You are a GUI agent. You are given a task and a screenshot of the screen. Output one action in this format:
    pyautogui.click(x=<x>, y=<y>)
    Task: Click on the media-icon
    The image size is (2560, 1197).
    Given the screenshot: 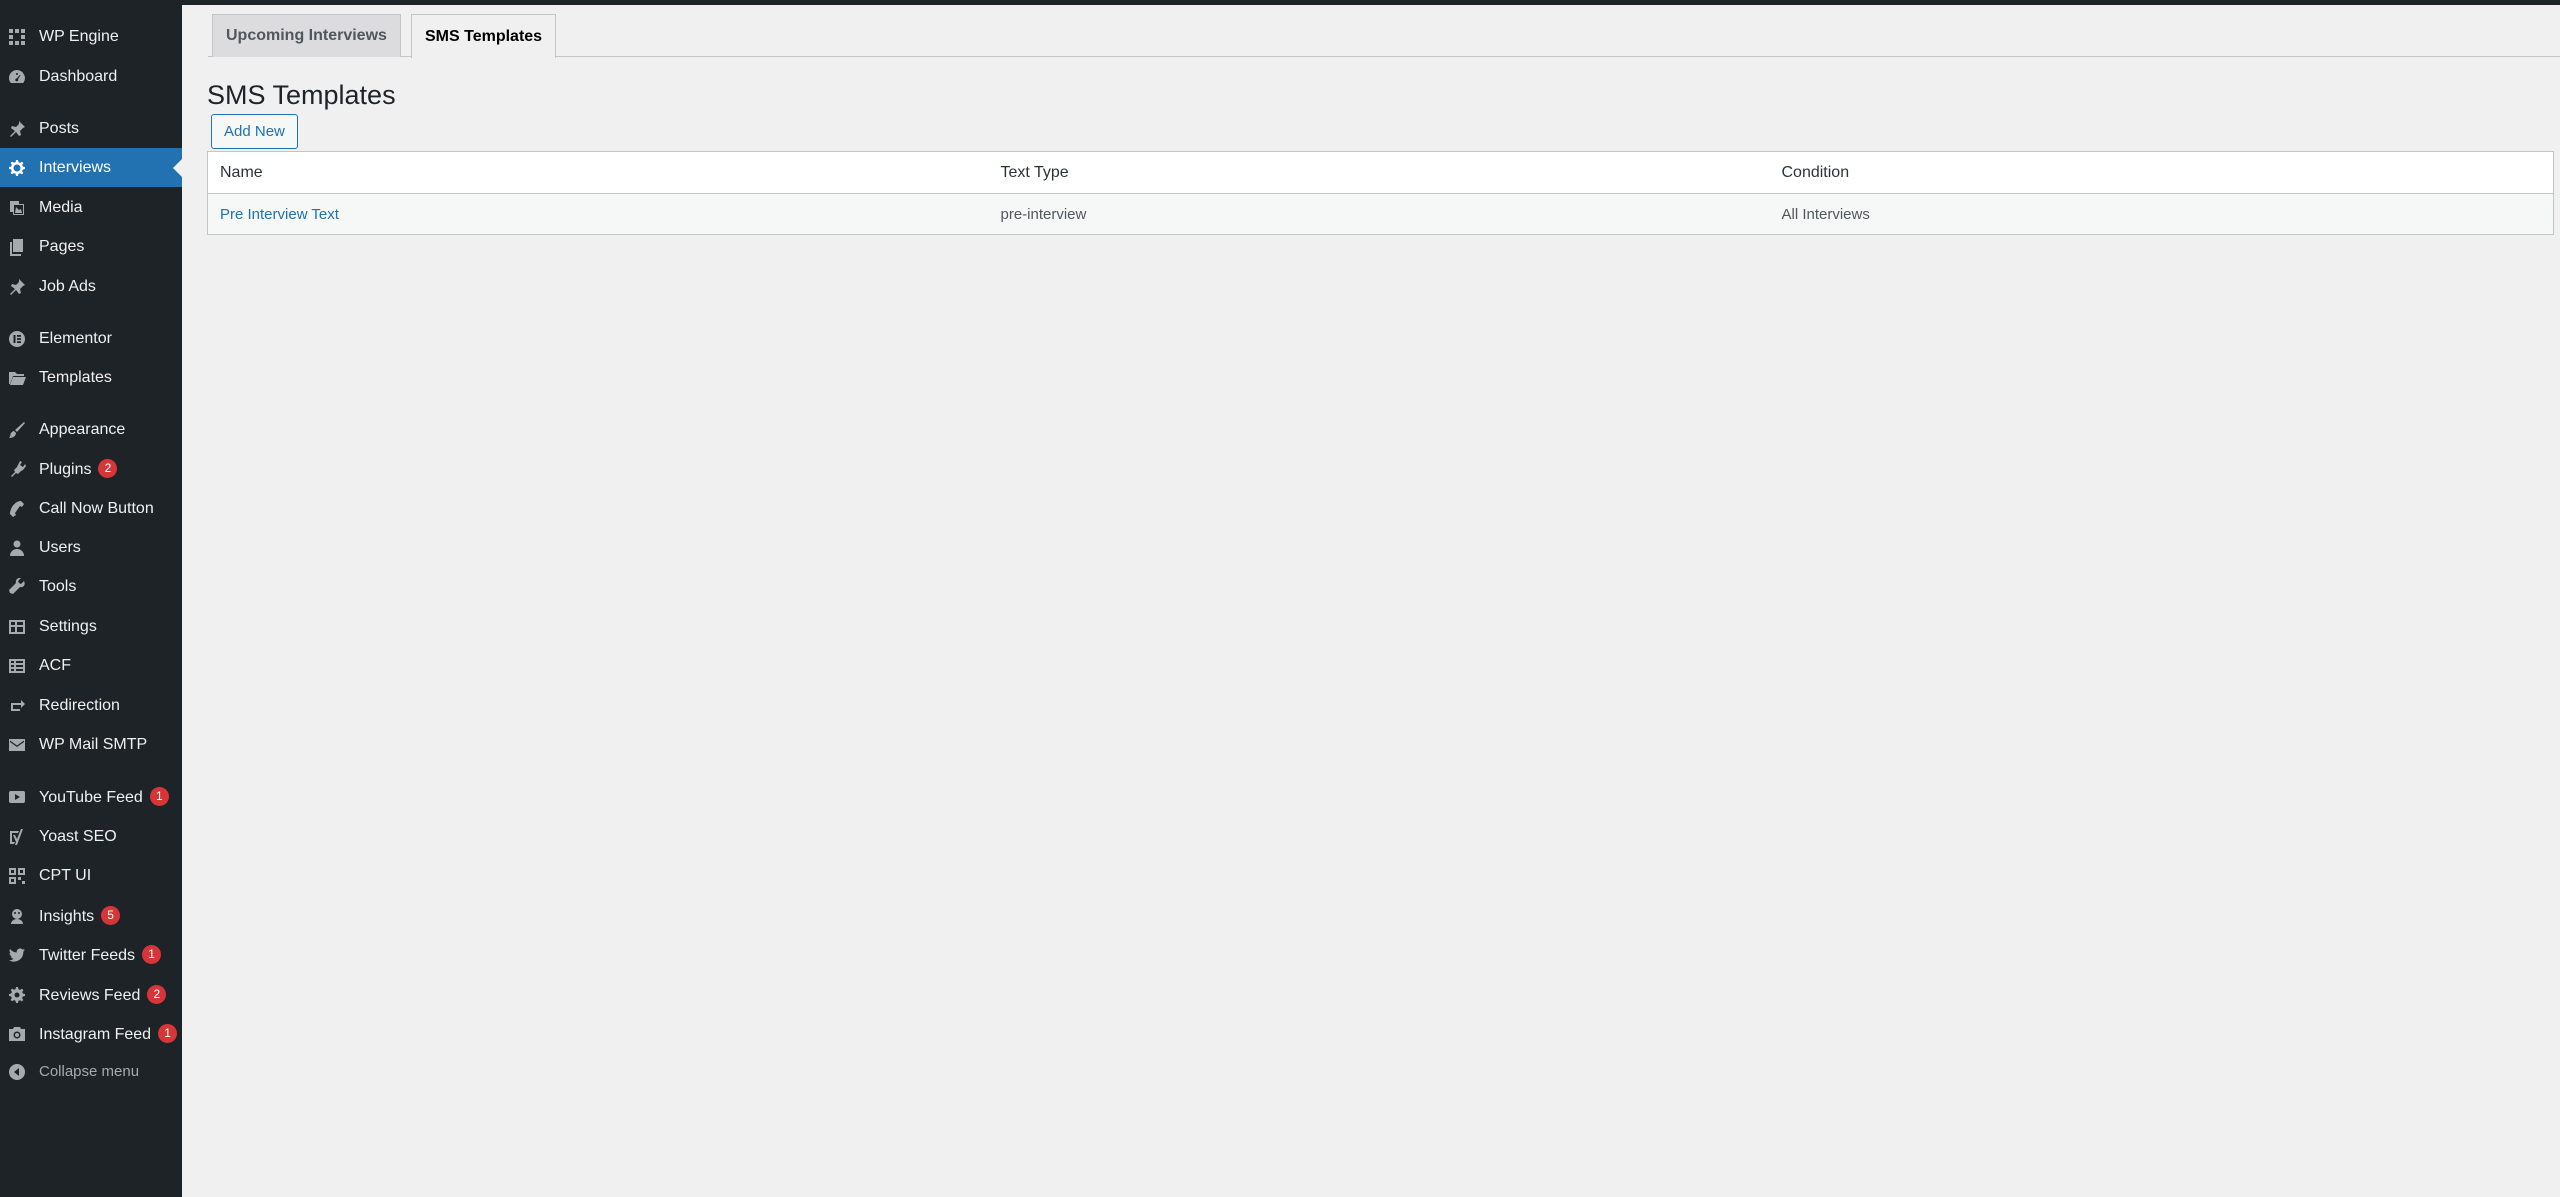 What is the action you would take?
    pyautogui.click(x=17, y=208)
    